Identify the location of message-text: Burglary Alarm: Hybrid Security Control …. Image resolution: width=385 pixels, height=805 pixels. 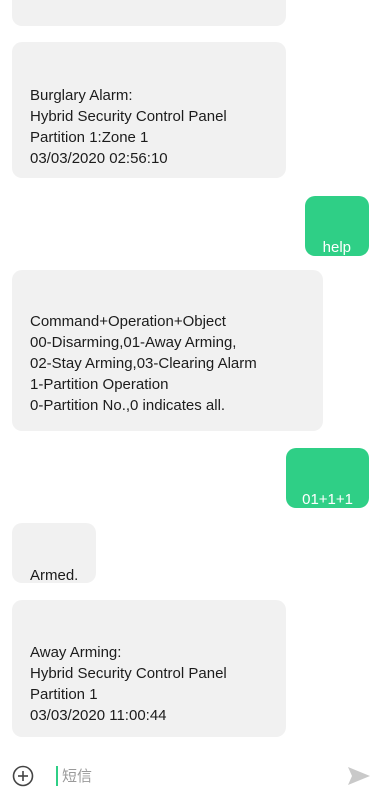
(128, 127).